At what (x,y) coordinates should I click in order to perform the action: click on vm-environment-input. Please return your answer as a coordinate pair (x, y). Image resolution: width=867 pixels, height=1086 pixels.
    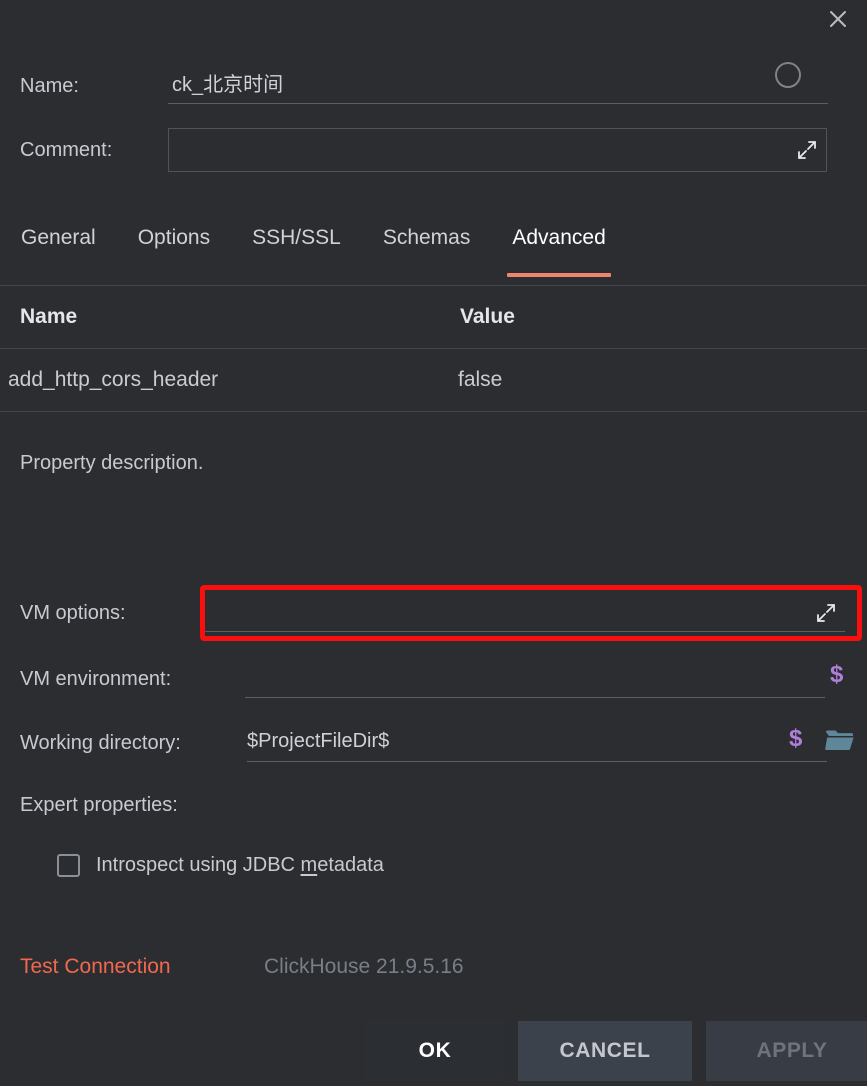
    Looking at the image, I should click on (535, 679).